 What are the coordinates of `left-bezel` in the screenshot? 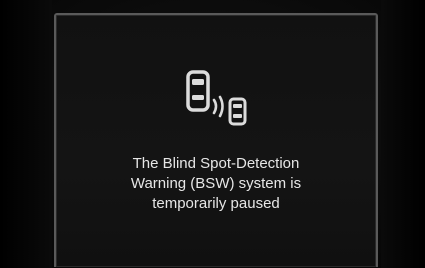 It's located at (26, 134).